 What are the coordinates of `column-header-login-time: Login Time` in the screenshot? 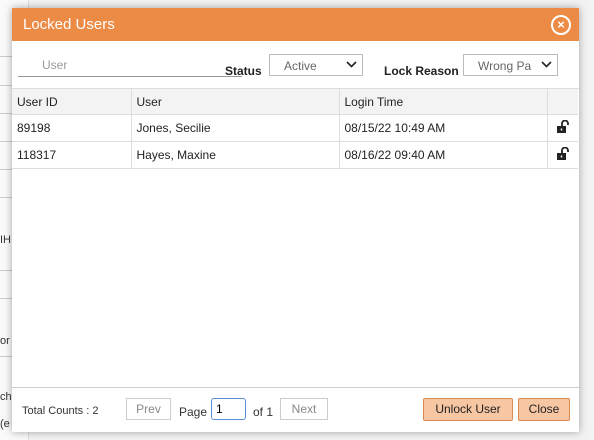 It's located at (443, 102).